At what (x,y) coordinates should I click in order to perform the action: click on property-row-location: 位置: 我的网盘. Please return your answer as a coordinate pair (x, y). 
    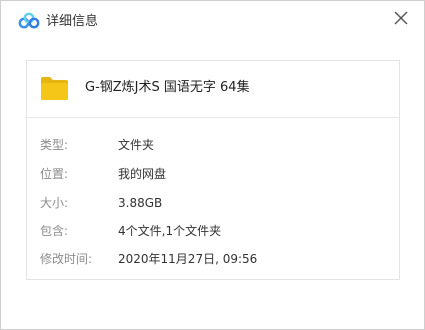
    Looking at the image, I should click on (213, 175).